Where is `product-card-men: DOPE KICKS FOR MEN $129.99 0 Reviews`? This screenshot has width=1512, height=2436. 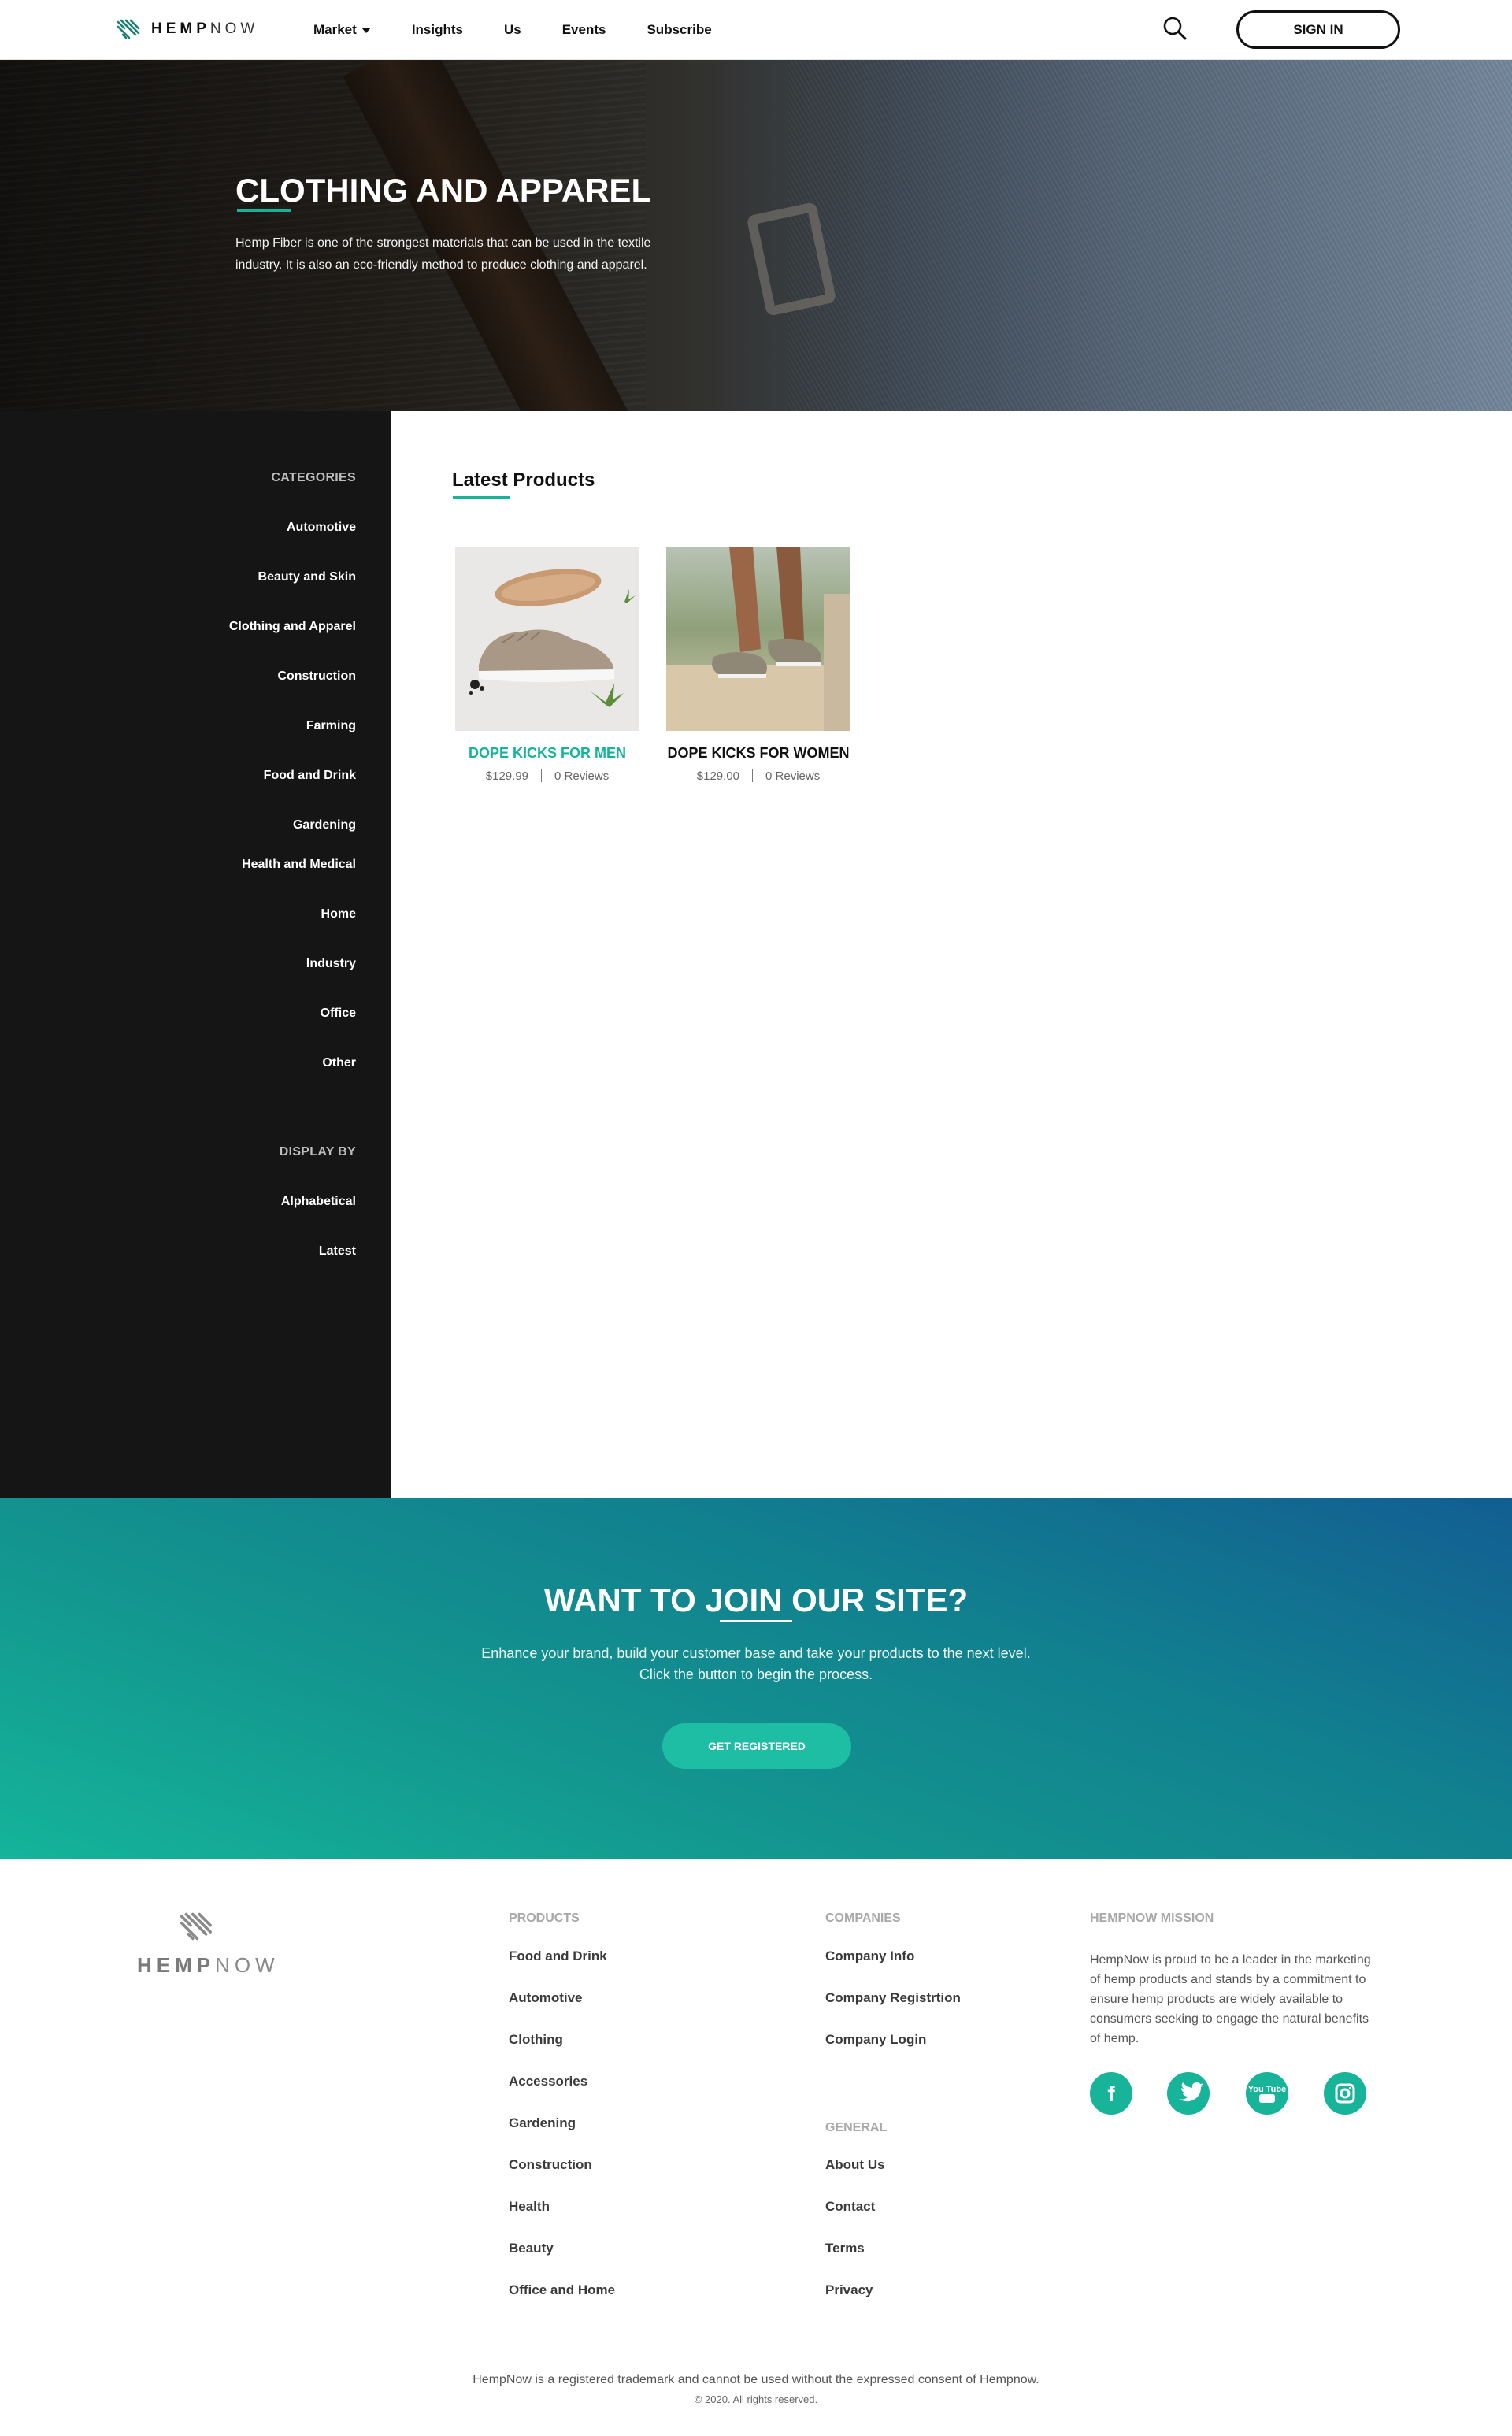 product-card-men: DOPE KICKS FOR MEN $129.99 0 Reviews is located at coordinates (547, 665).